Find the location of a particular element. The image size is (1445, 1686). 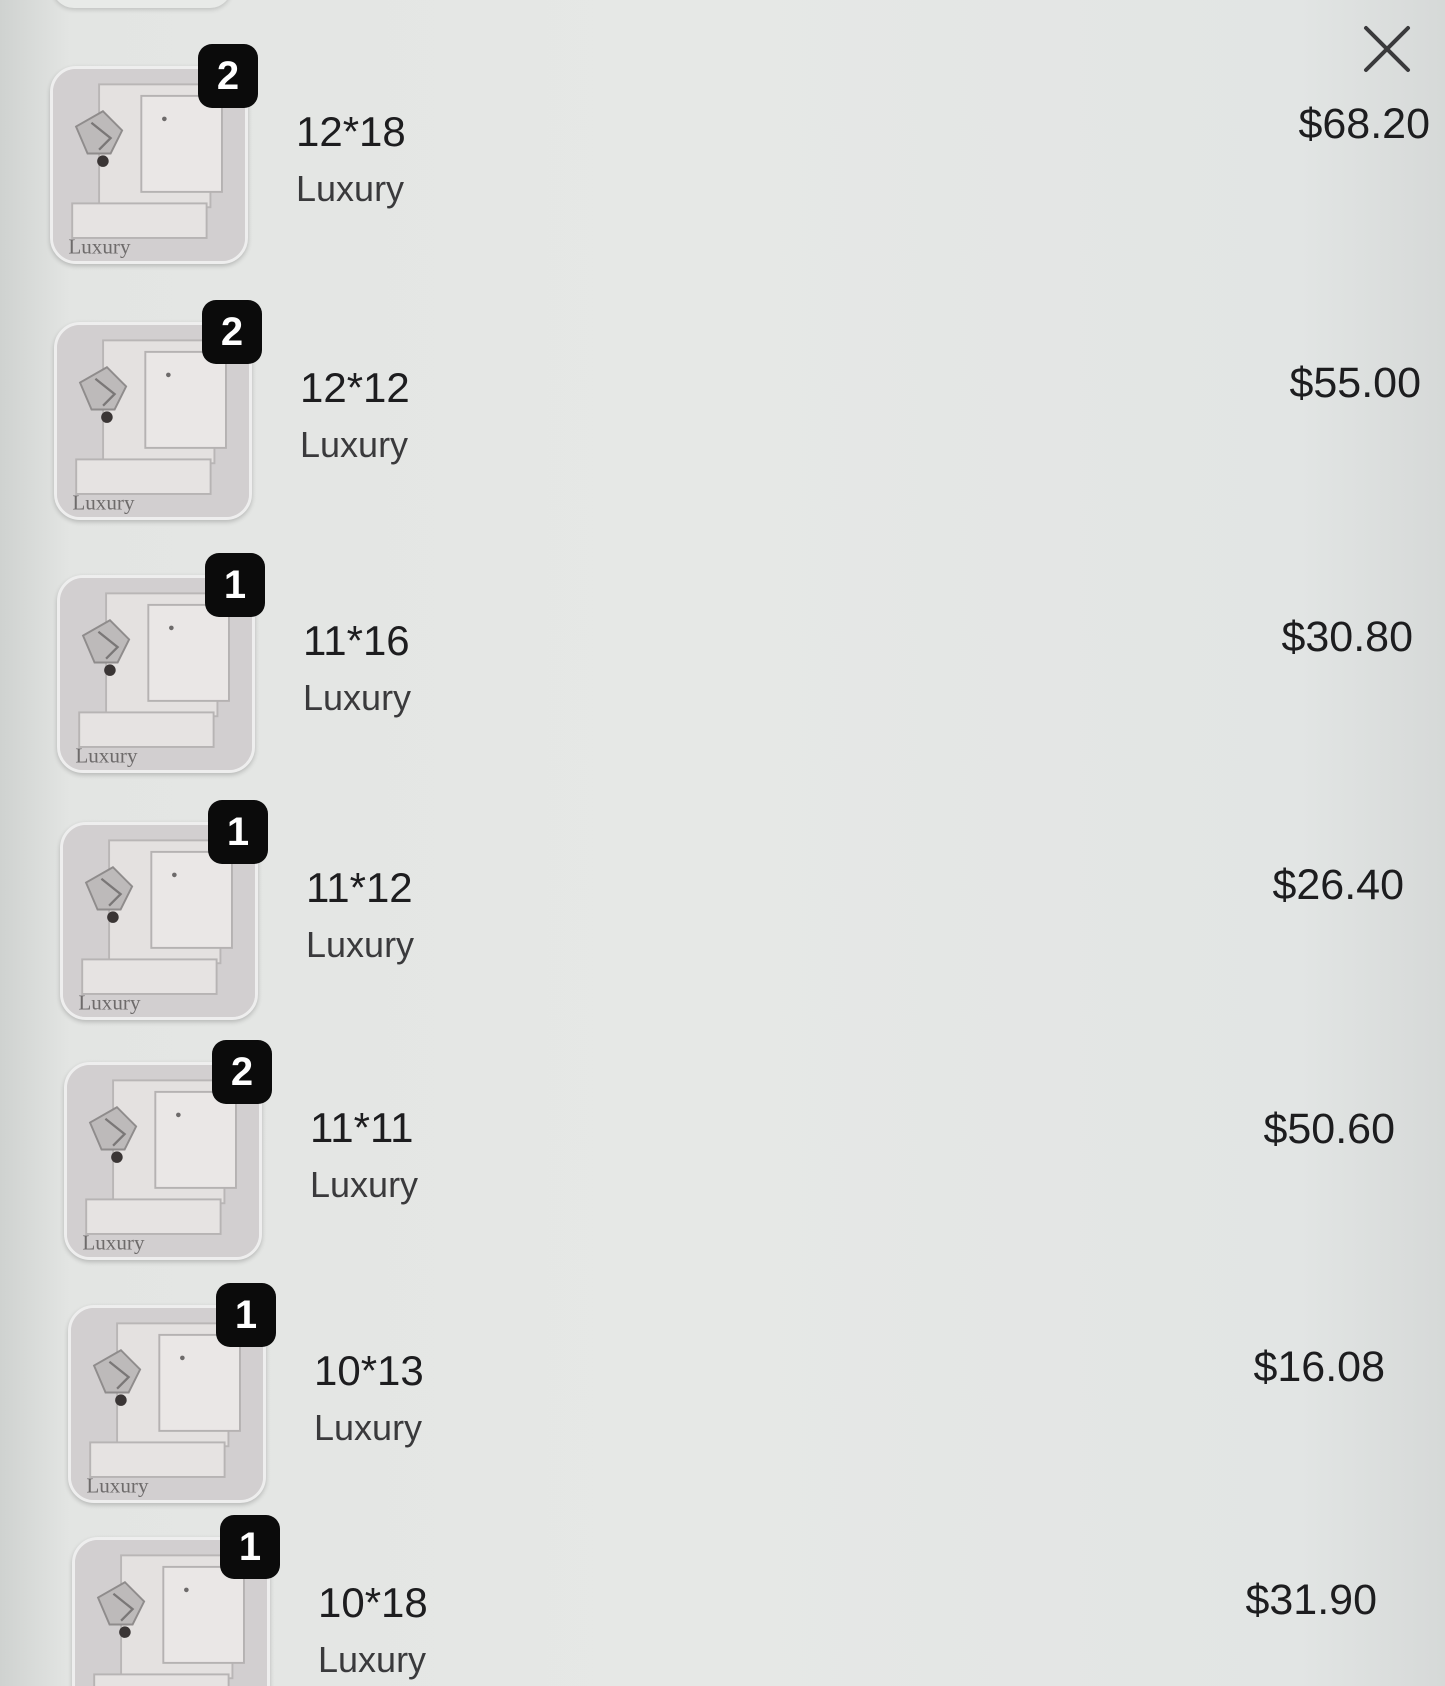

item-price: $31.90 is located at coordinates (1311, 1600).